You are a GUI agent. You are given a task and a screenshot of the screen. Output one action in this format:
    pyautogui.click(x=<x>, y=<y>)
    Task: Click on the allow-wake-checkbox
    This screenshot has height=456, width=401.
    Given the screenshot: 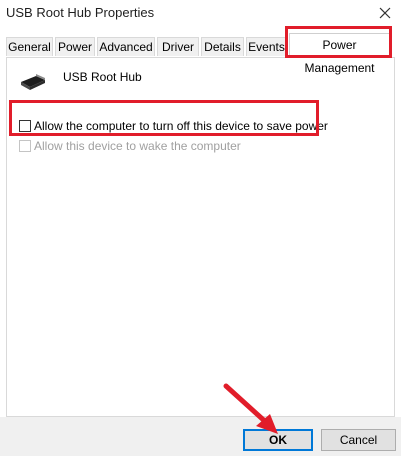 What is the action you would take?
    pyautogui.click(x=25, y=146)
    